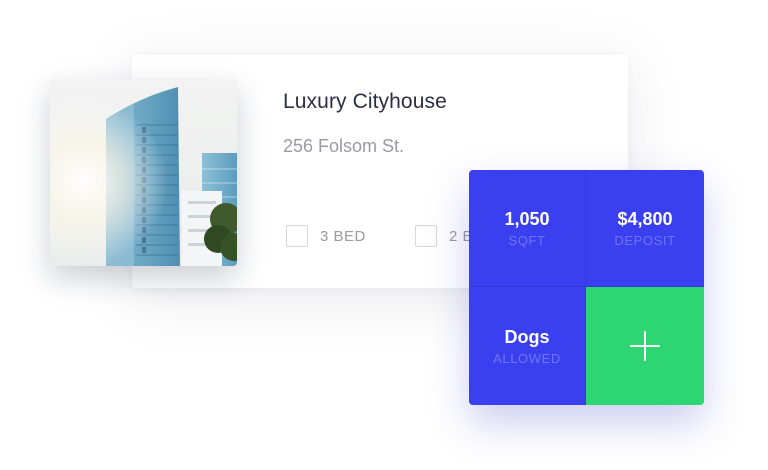  What do you see at coordinates (645, 218) in the screenshot?
I see `deposit-value: $4,800` at bounding box center [645, 218].